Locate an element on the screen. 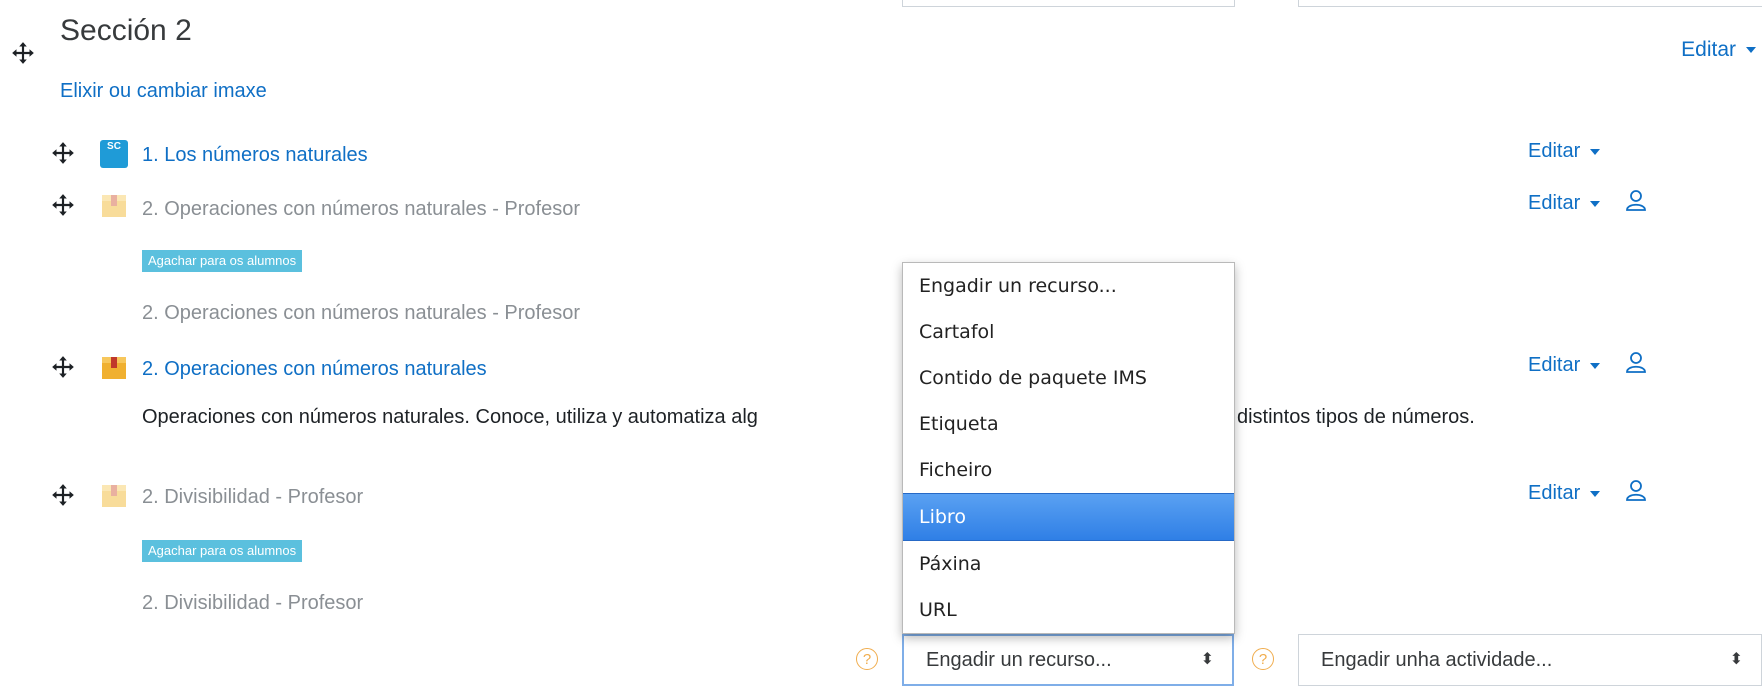  scorm-icon-text: SC is located at coordinates (114, 146).